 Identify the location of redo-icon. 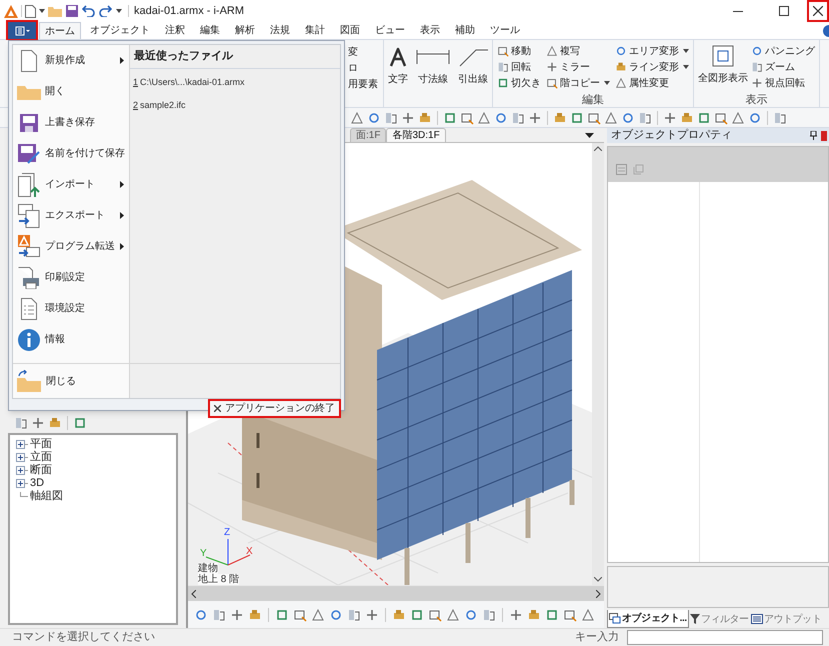
(105, 11).